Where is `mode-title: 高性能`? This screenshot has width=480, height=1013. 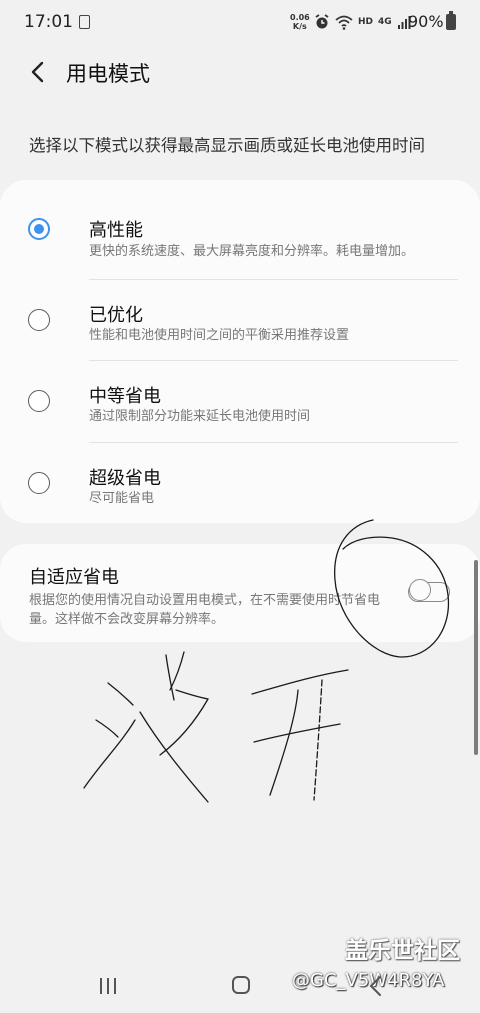
mode-title: 高性能 is located at coordinates (116, 230).